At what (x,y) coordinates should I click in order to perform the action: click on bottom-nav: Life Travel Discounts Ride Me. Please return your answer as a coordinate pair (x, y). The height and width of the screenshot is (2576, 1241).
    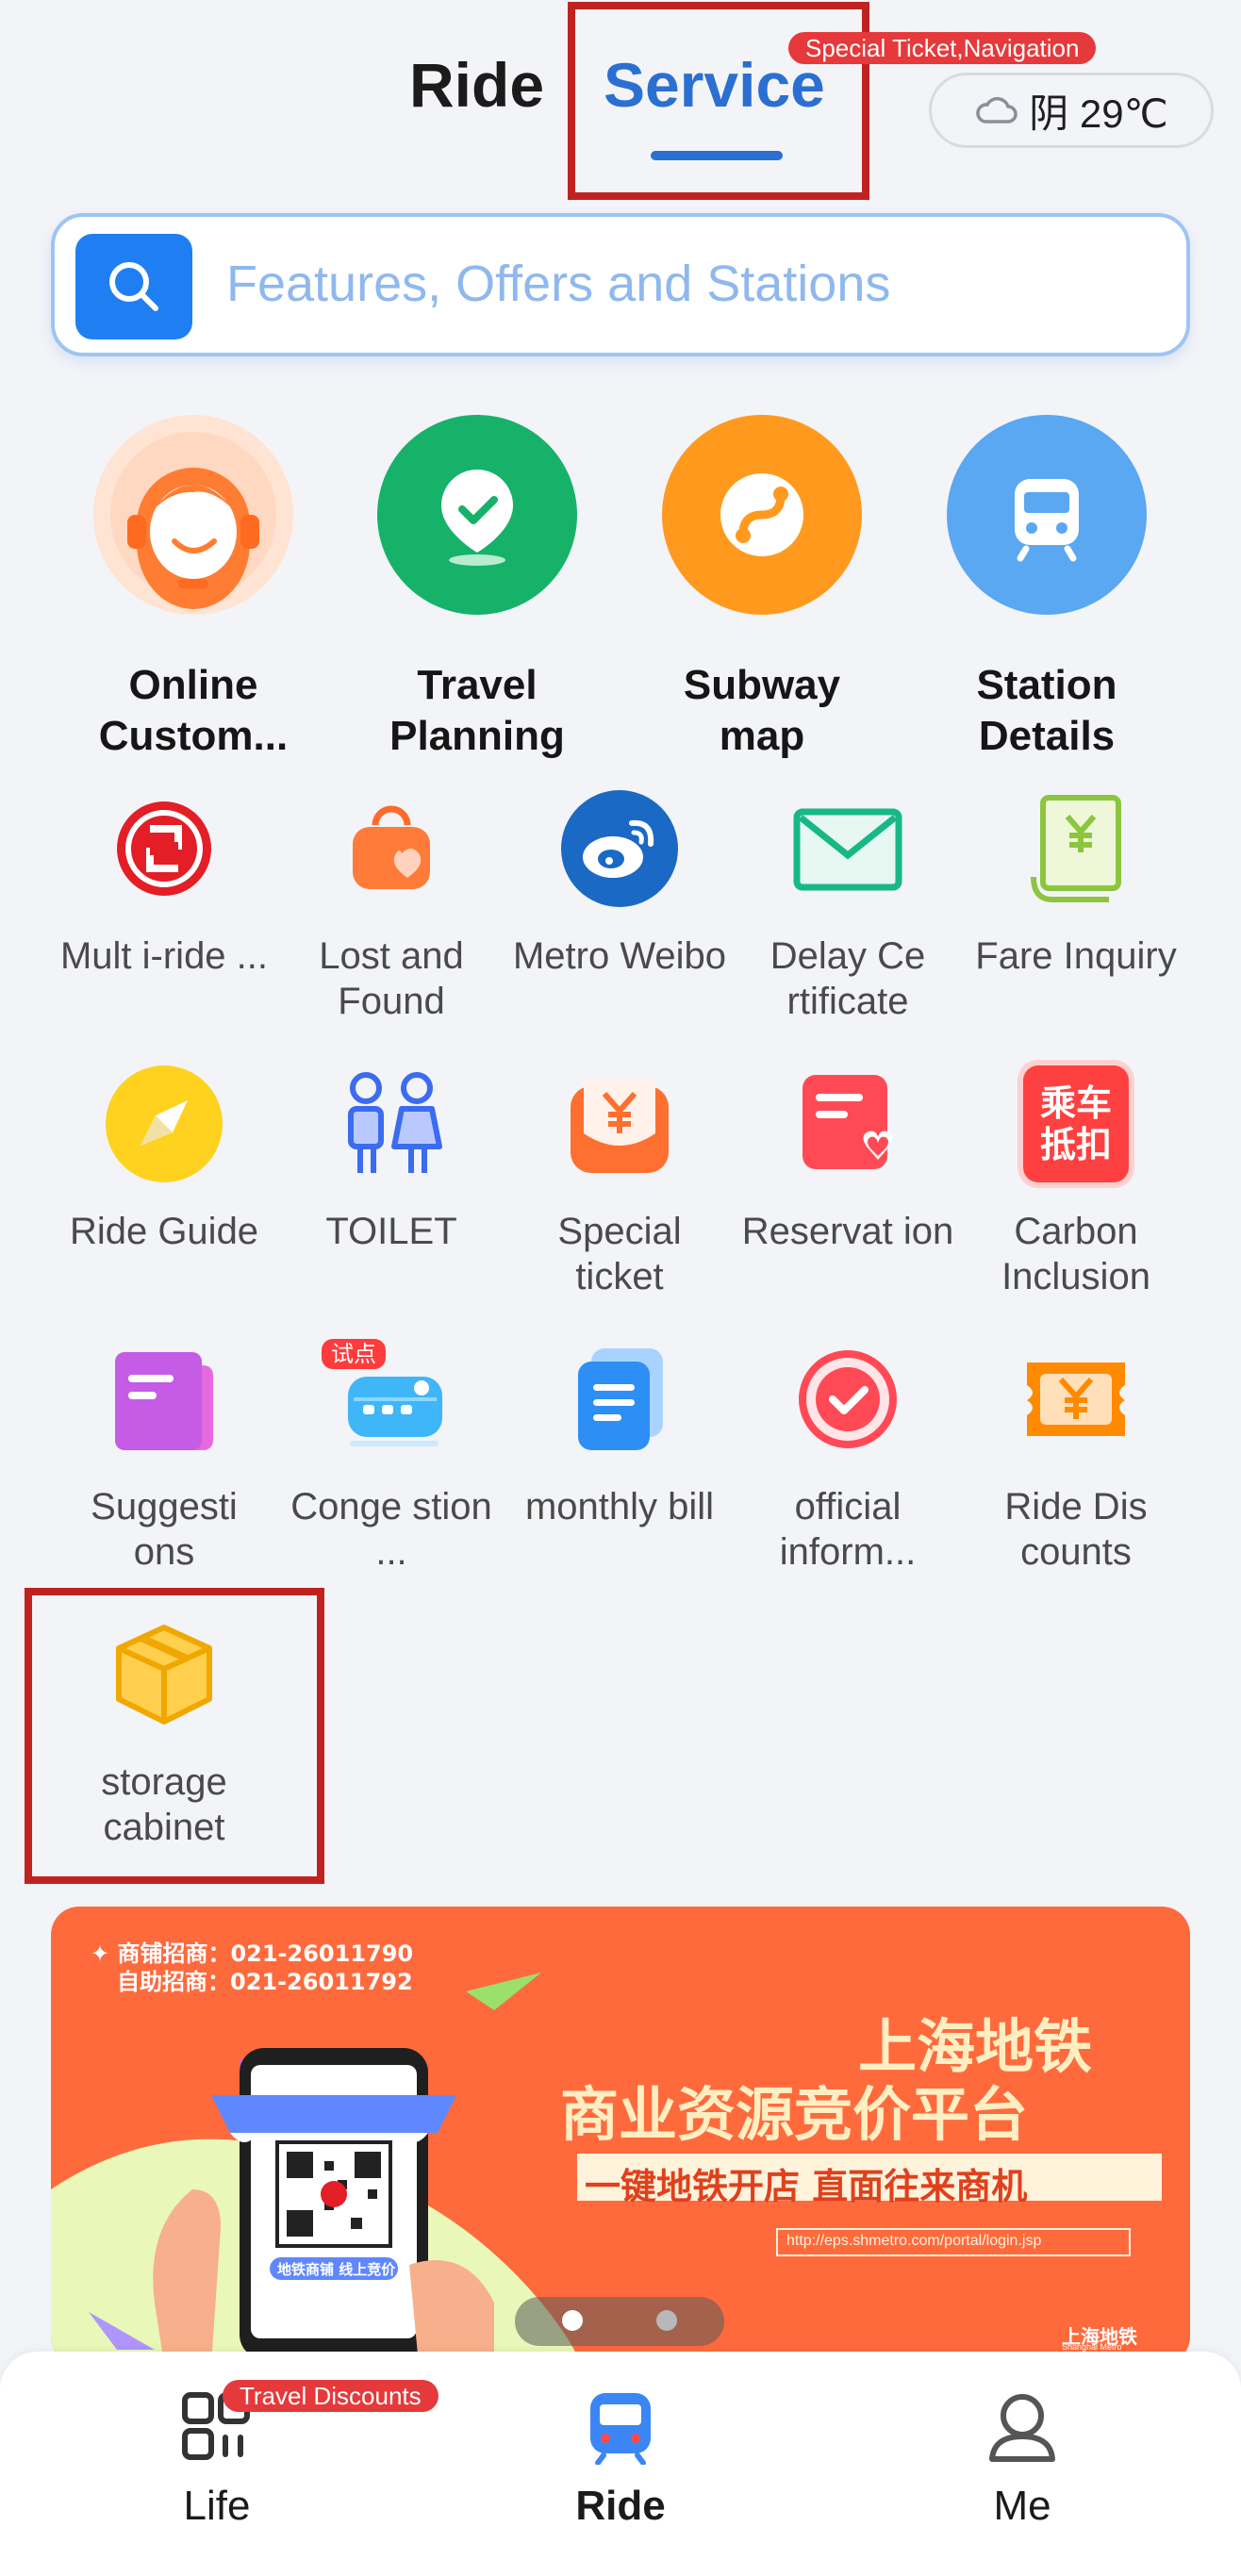
    Looking at the image, I should click on (620, 2464).